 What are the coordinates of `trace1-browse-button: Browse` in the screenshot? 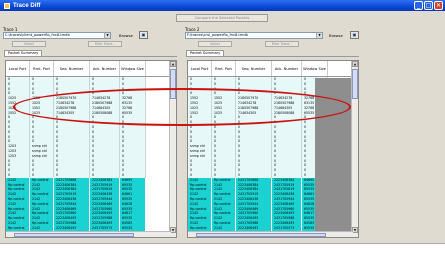 It's located at (126, 35).